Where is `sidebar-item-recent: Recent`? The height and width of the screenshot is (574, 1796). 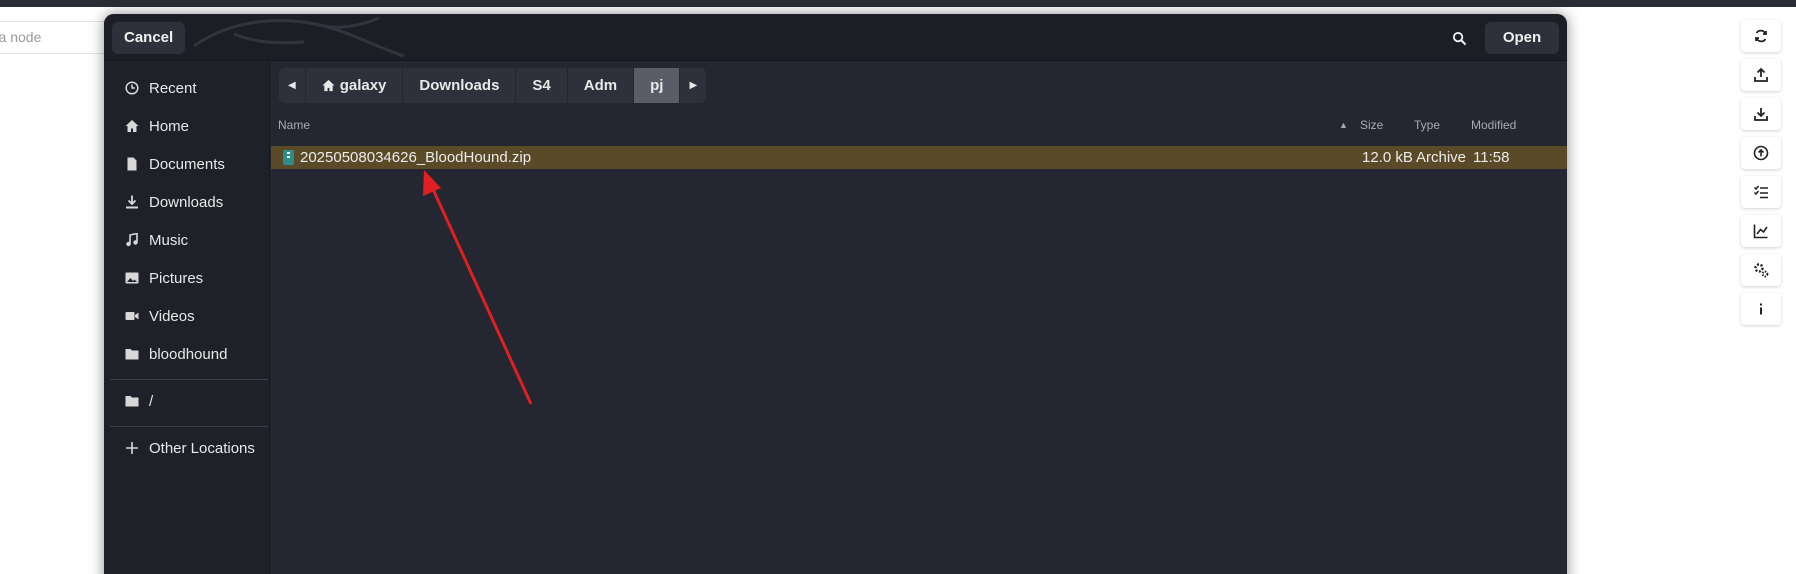
sidebar-item-recent: Recent is located at coordinates (187, 88).